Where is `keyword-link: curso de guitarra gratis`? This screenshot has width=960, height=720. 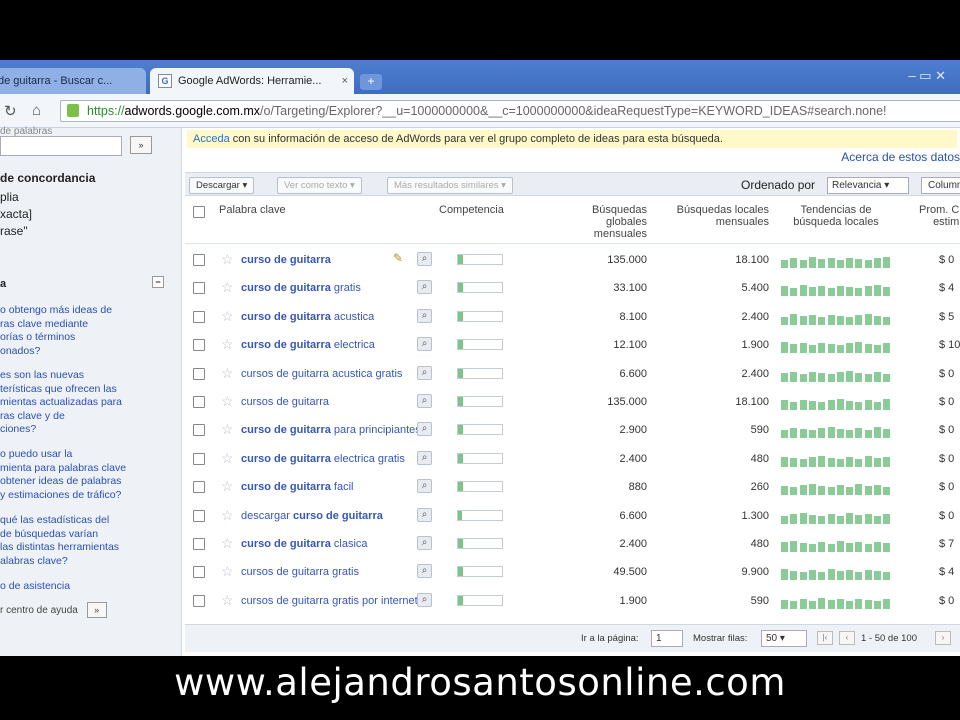 keyword-link: curso de guitarra gratis is located at coordinates (301, 288).